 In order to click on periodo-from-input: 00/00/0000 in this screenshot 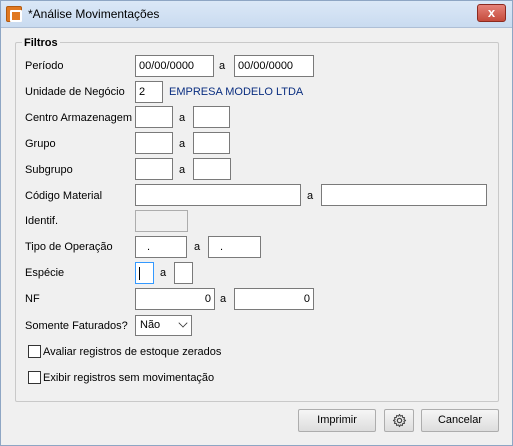, I will do `click(174, 66)`.